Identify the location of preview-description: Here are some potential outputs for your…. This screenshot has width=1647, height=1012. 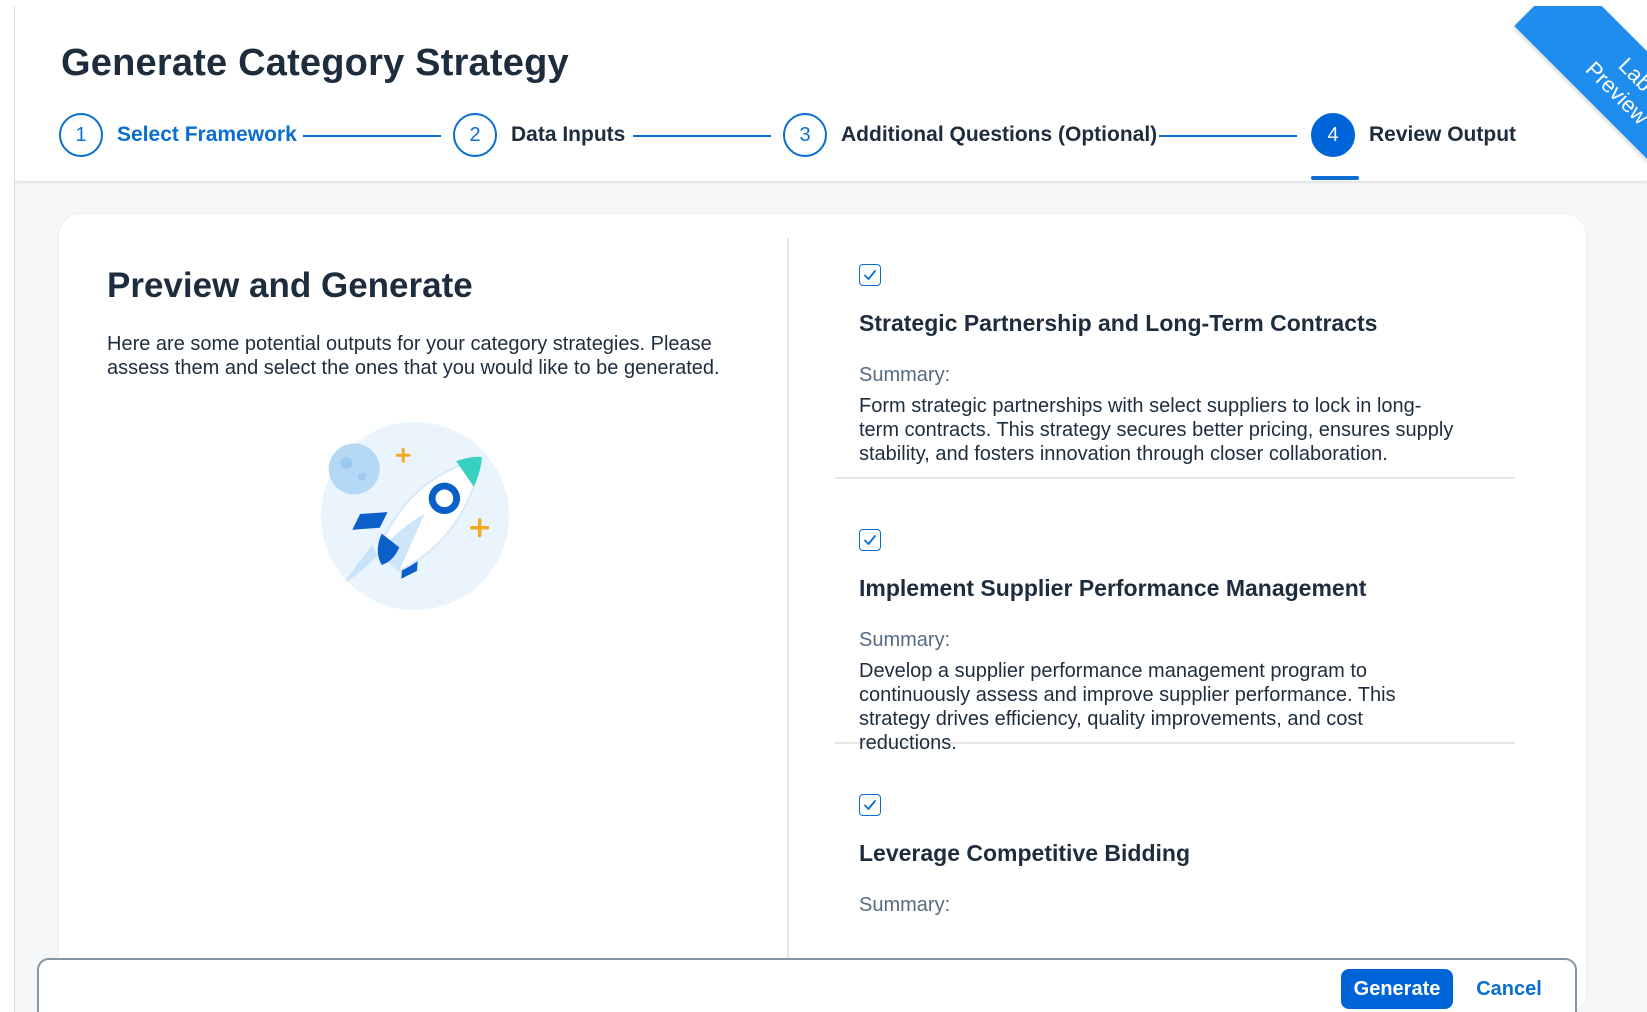
(413, 356).